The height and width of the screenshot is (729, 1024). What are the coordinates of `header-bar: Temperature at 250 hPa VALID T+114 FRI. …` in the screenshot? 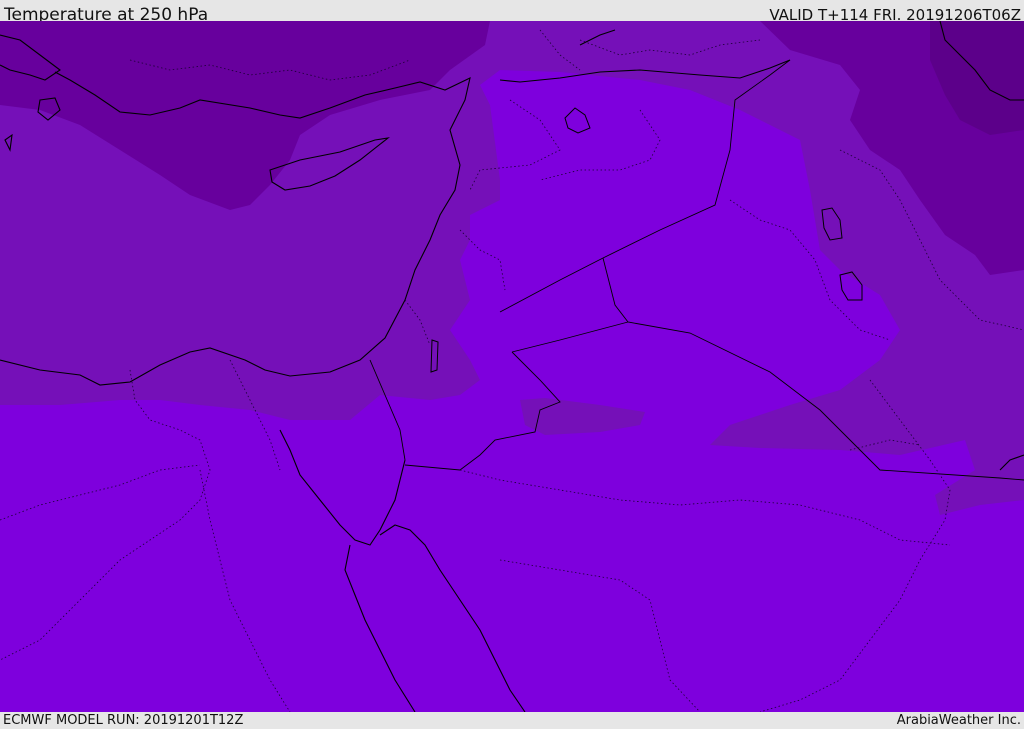 It's located at (512, 12).